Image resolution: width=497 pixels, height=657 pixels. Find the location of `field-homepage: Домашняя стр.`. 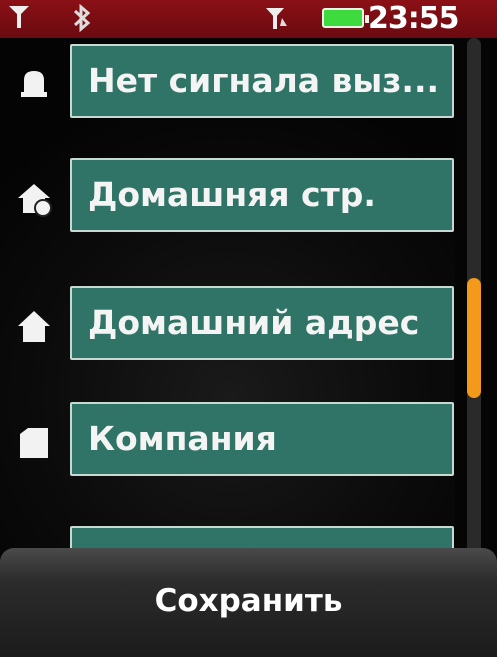

field-homepage: Домашняя стр. is located at coordinates (262, 195).